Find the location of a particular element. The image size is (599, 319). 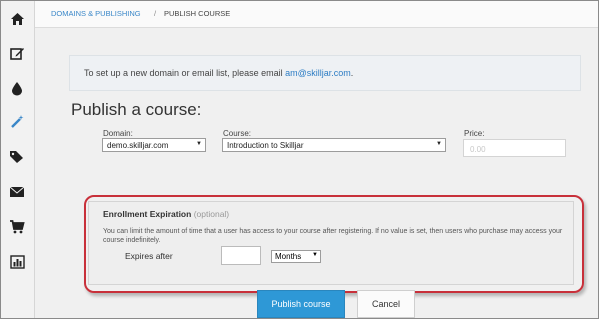

home-icon is located at coordinates (17, 19).